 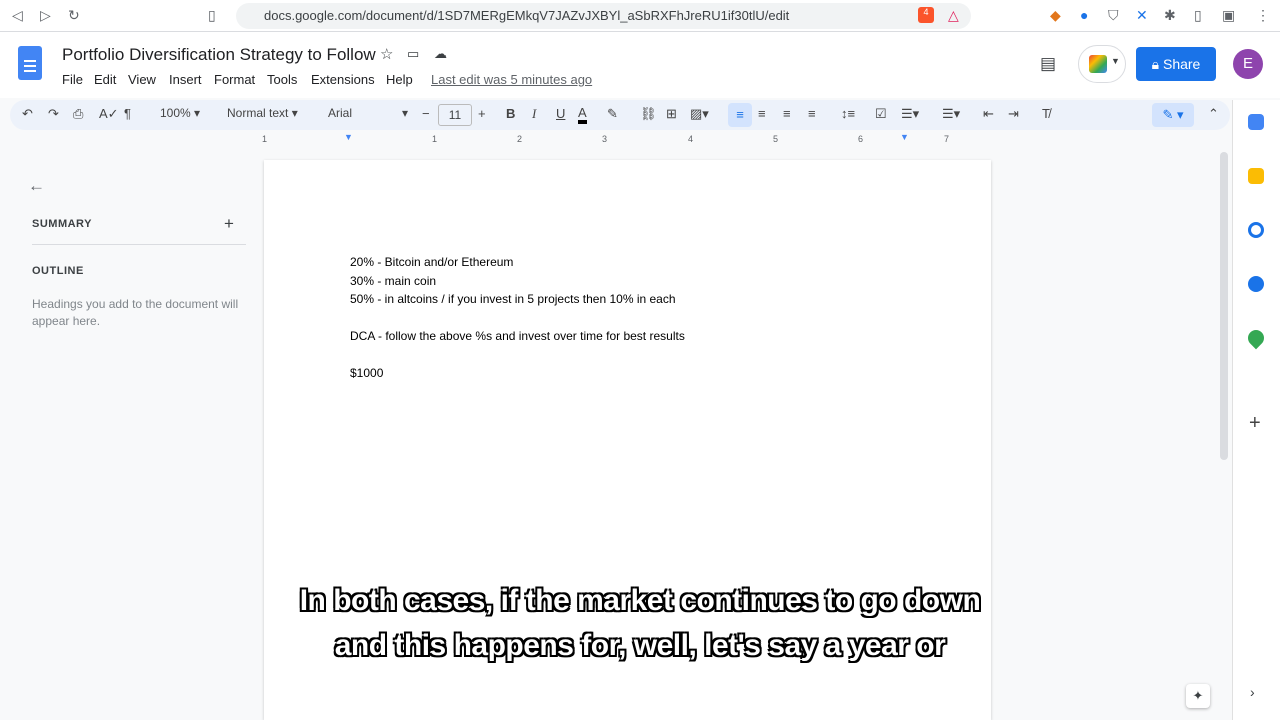 What do you see at coordinates (440, 54) in the screenshot?
I see `cloud-status-icon: ☁` at bounding box center [440, 54].